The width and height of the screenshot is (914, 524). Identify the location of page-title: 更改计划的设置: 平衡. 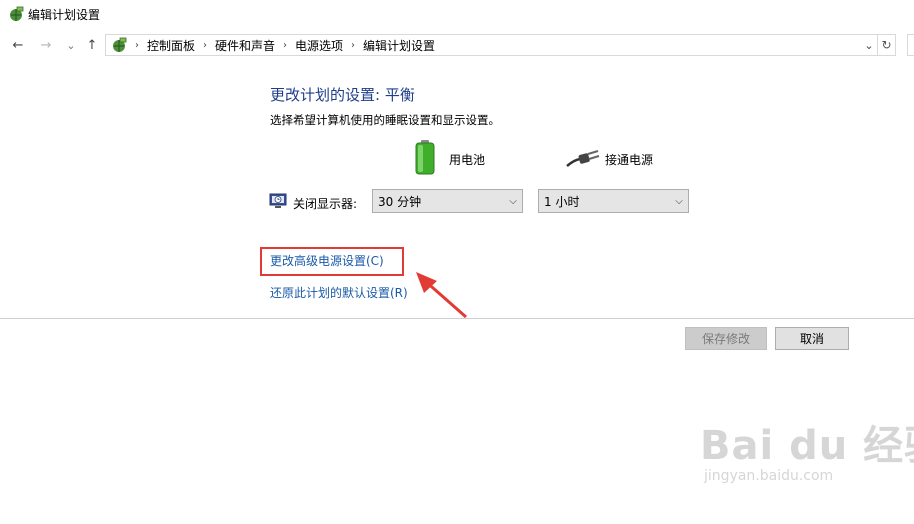
(342, 95).